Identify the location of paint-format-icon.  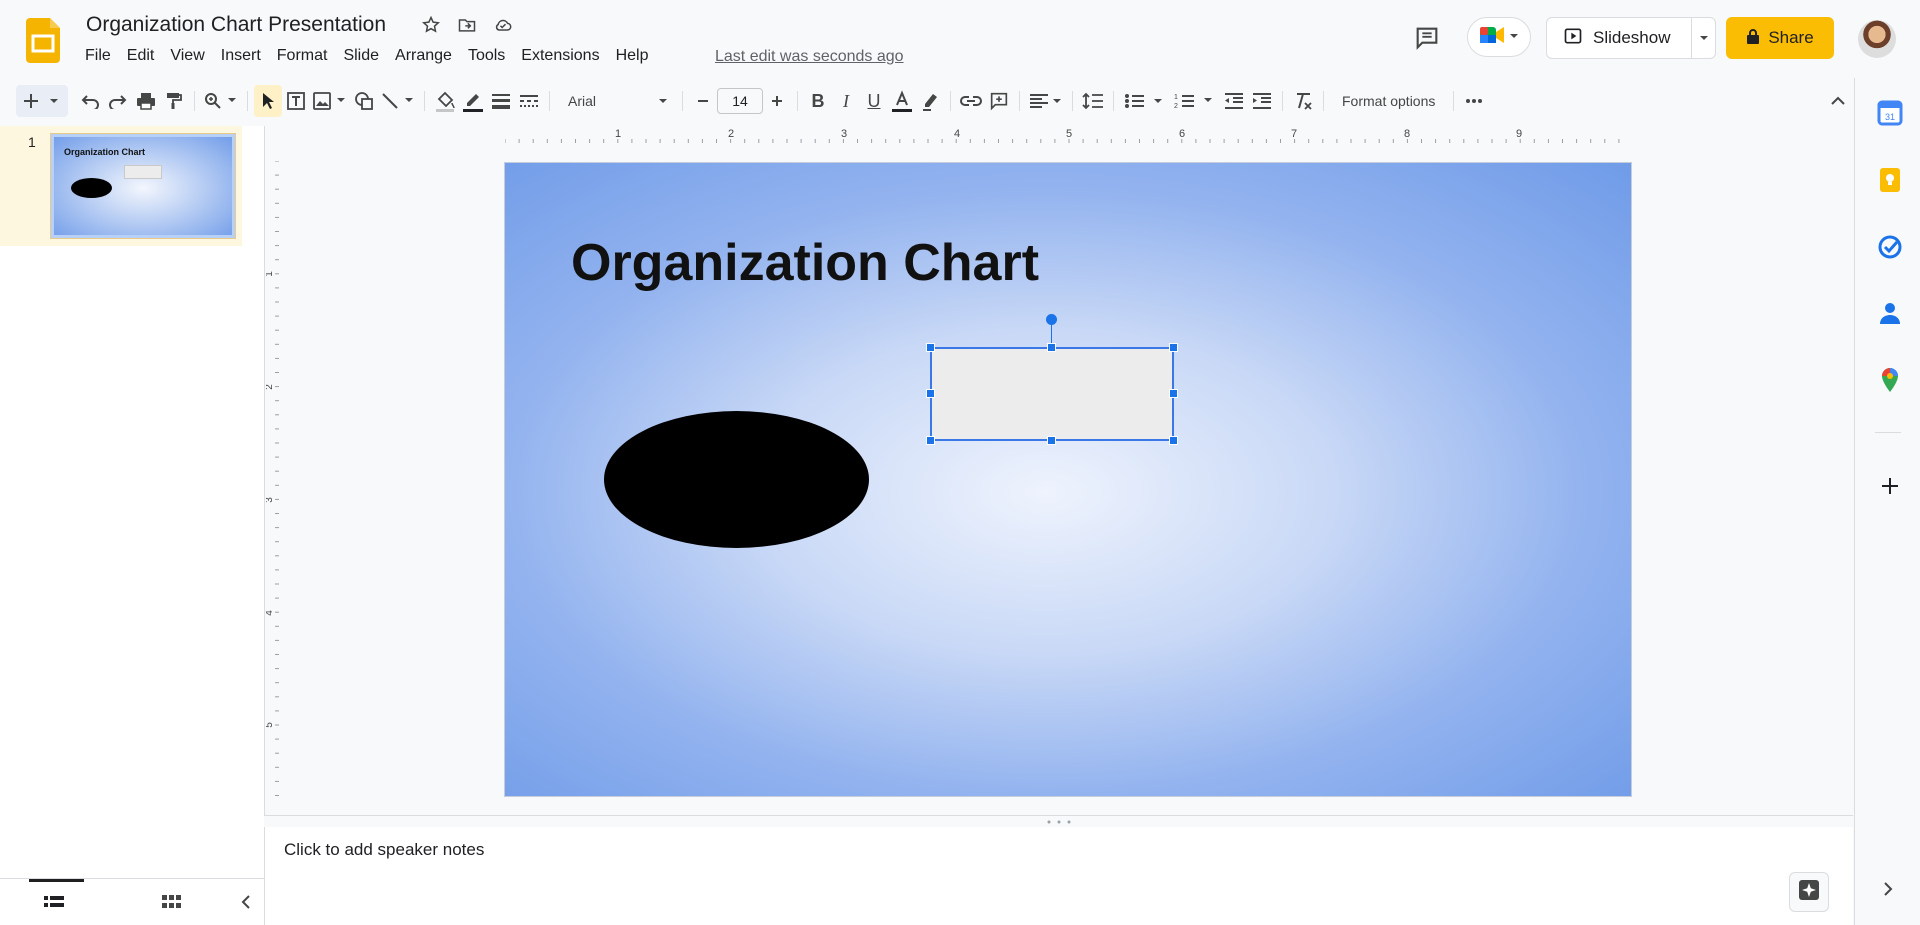
(174, 101).